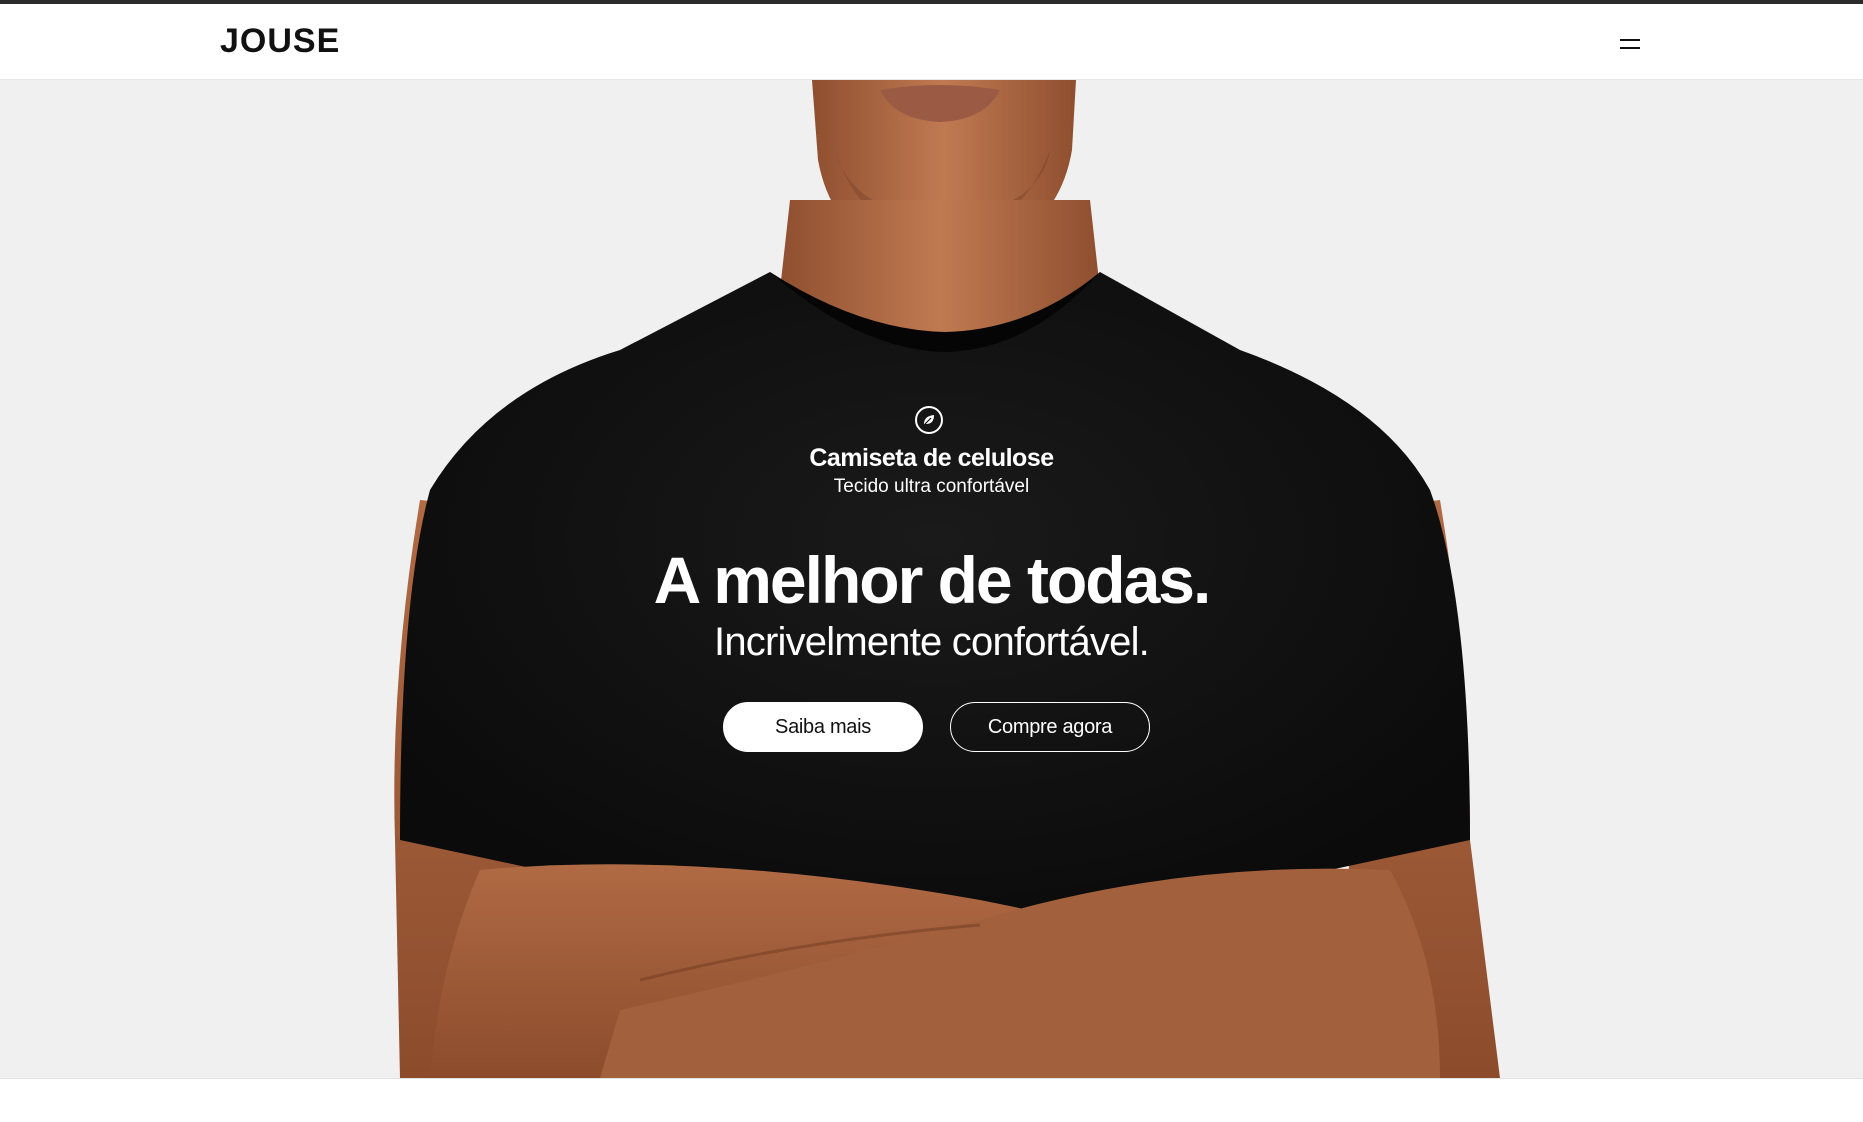  Describe the element at coordinates (932, 642) in the screenshot. I see `hero-subheadline: Incrivelmente confortável.` at that location.